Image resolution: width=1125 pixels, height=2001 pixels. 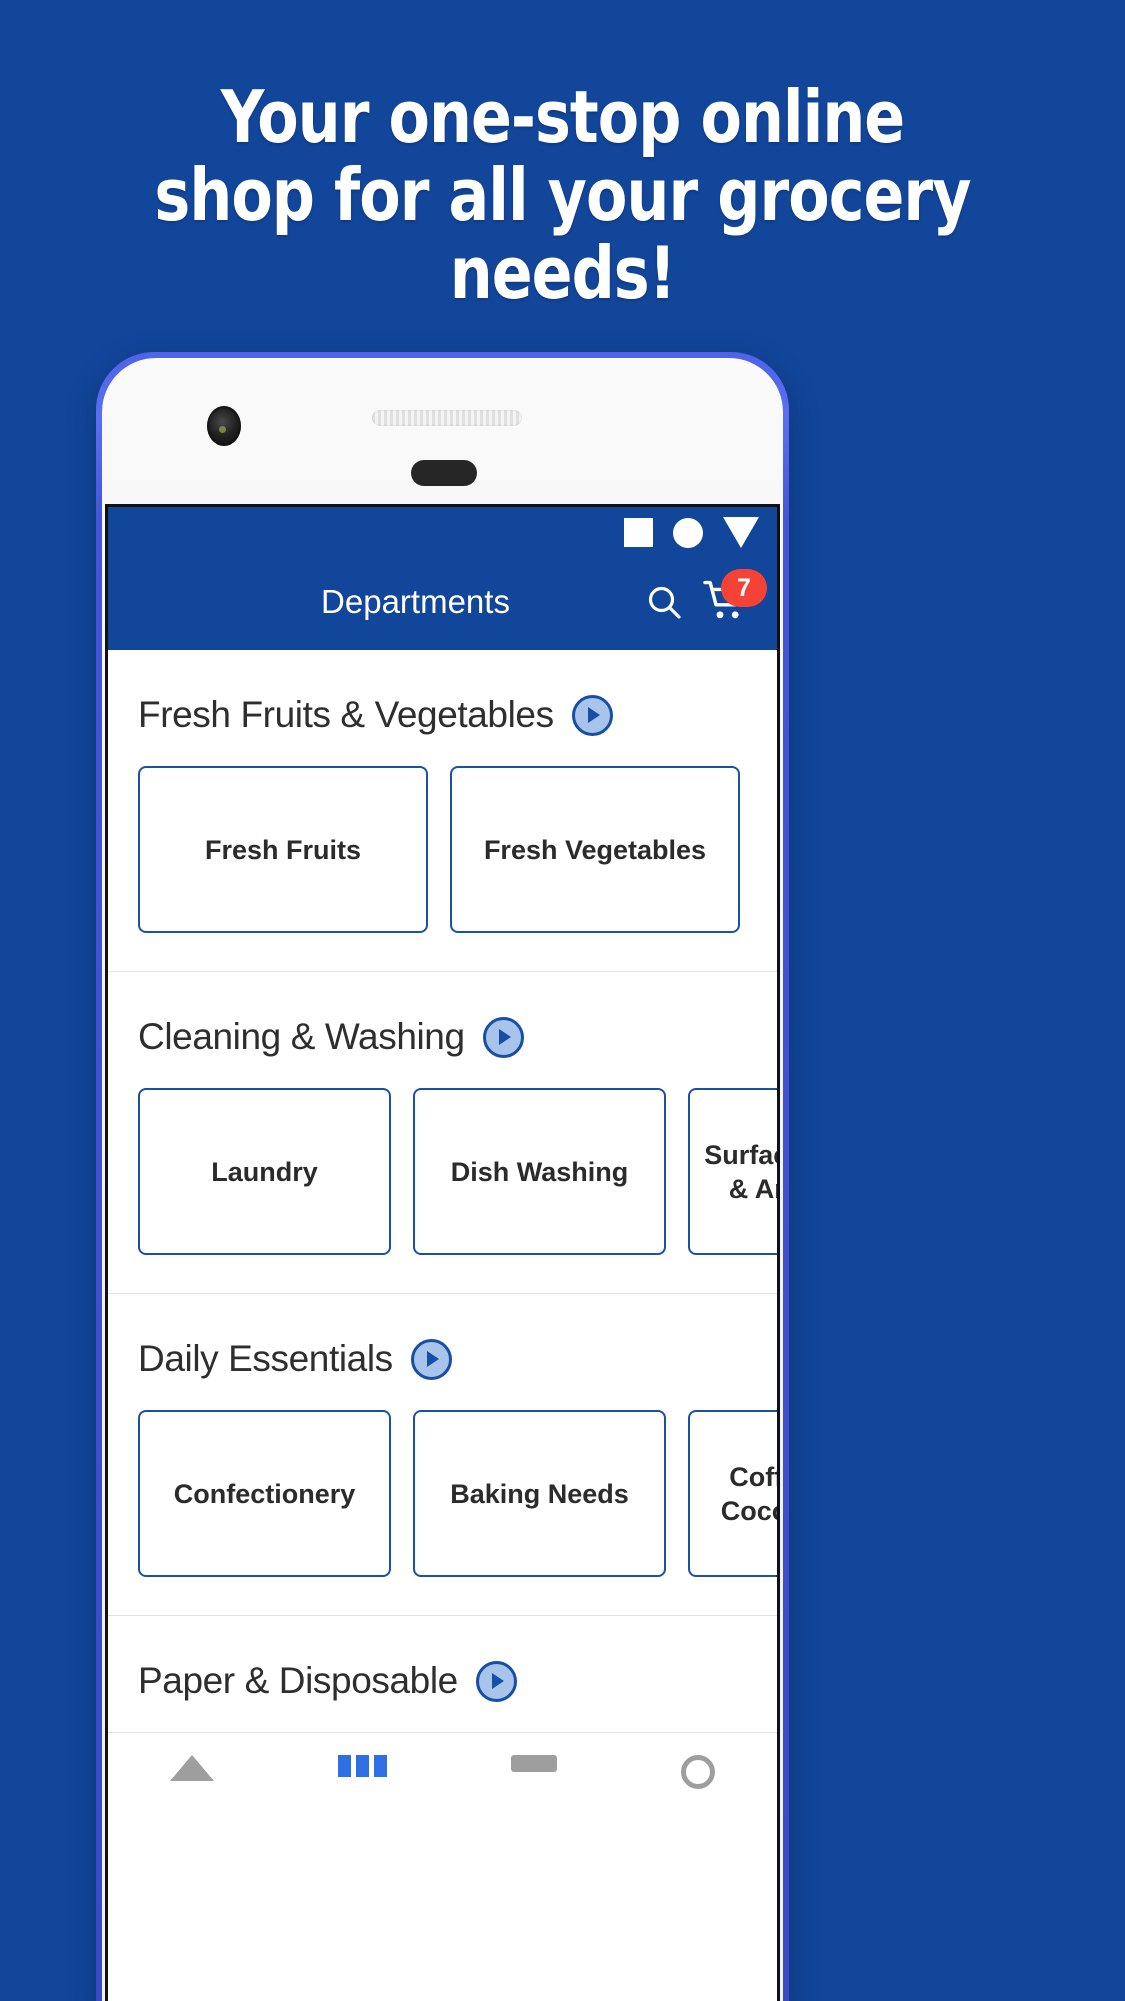 I want to click on section-header: Cleaning & Washing, so click(x=442, y=1030).